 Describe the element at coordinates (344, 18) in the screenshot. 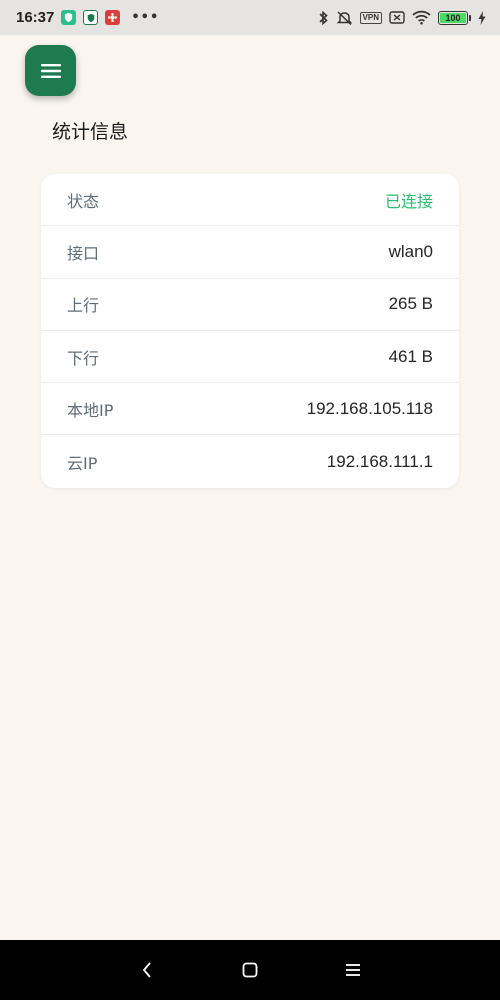

I see `mute-icon` at that location.